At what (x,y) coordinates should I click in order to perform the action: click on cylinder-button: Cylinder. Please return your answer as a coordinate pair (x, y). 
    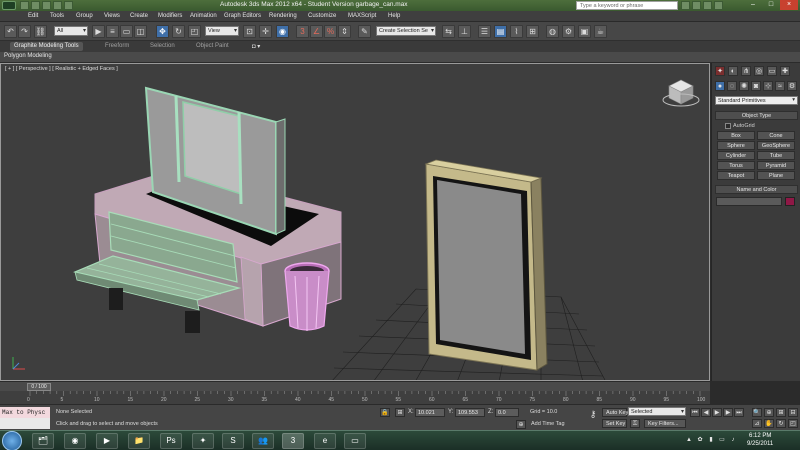
    Looking at the image, I should click on (736, 155).